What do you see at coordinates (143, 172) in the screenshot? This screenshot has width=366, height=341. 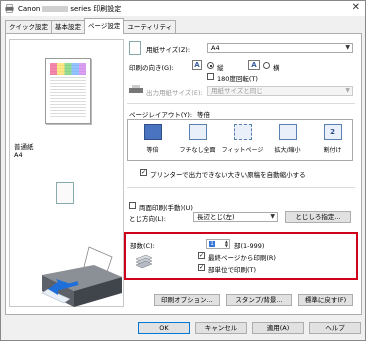 I see `auto-reduce-checkbox: ✓` at bounding box center [143, 172].